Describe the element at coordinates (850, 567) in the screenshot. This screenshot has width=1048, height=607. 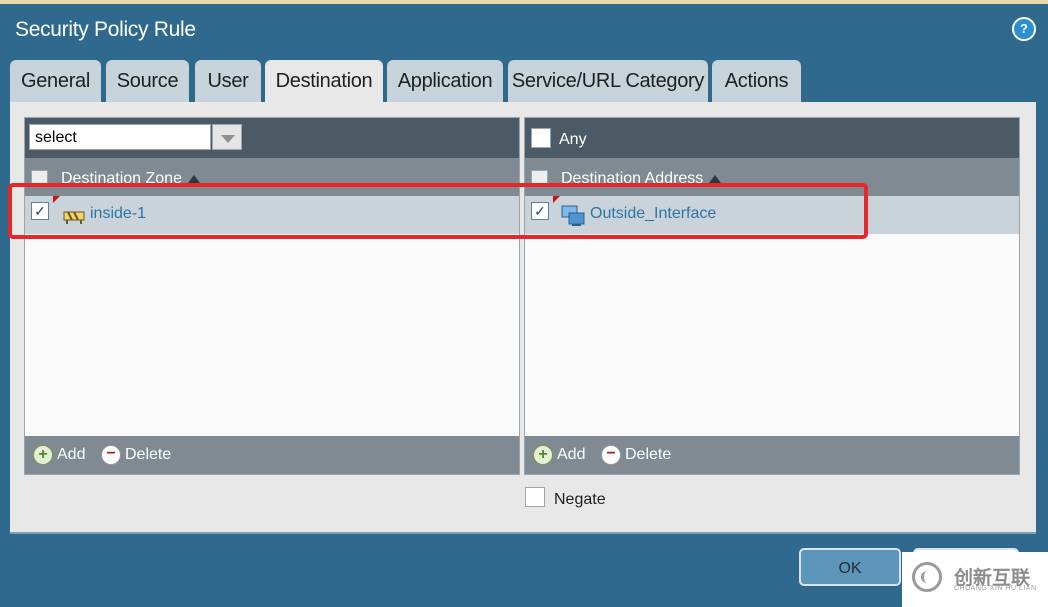
I see `ok-button: OK` at that location.